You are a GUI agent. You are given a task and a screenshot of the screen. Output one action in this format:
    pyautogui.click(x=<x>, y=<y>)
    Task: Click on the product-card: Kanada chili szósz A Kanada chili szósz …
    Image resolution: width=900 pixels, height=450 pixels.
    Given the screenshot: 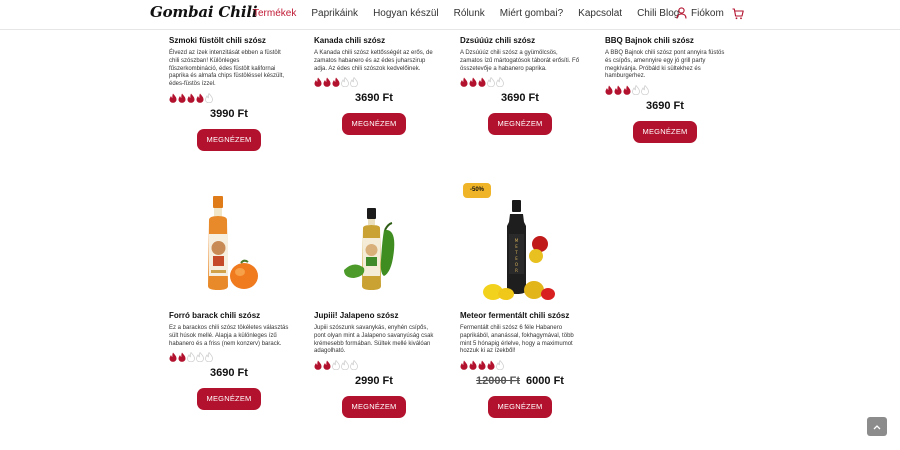 What is the action you would take?
    pyautogui.click(x=374, y=86)
    